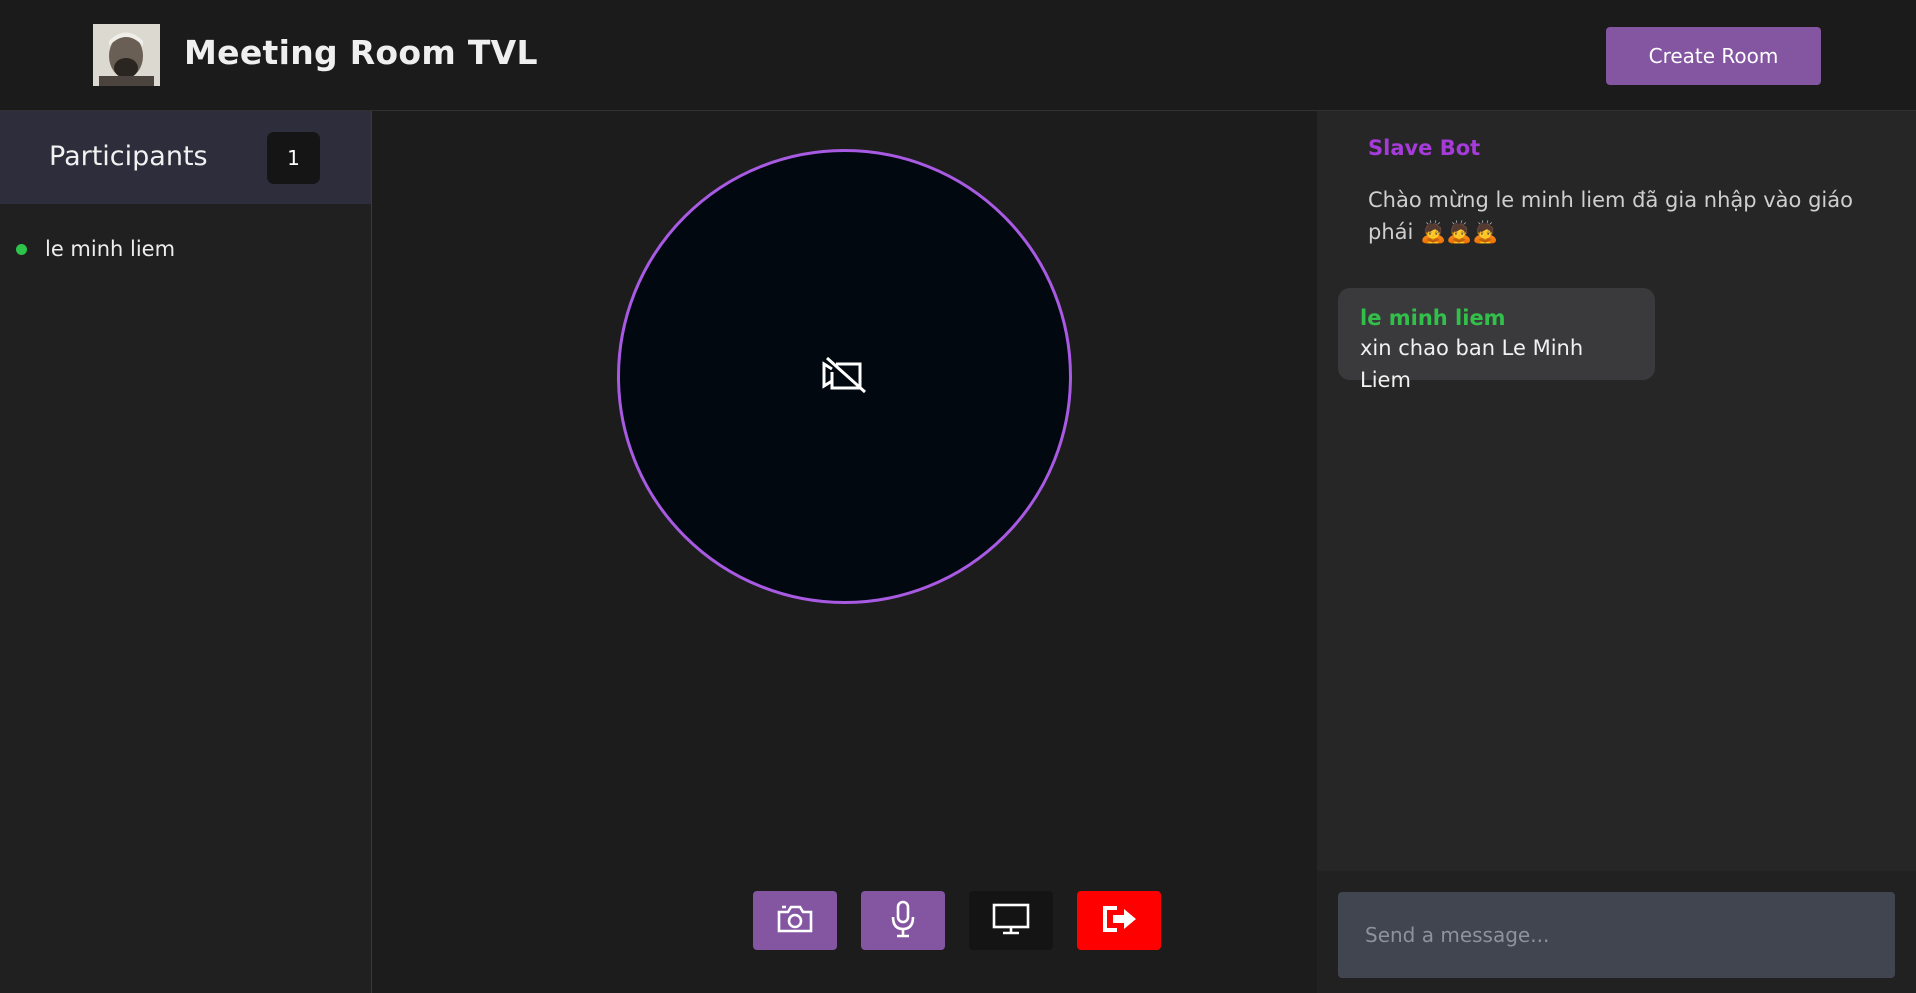  What do you see at coordinates (361, 52) in the screenshot?
I see `app-title: Meeting Room TVL` at bounding box center [361, 52].